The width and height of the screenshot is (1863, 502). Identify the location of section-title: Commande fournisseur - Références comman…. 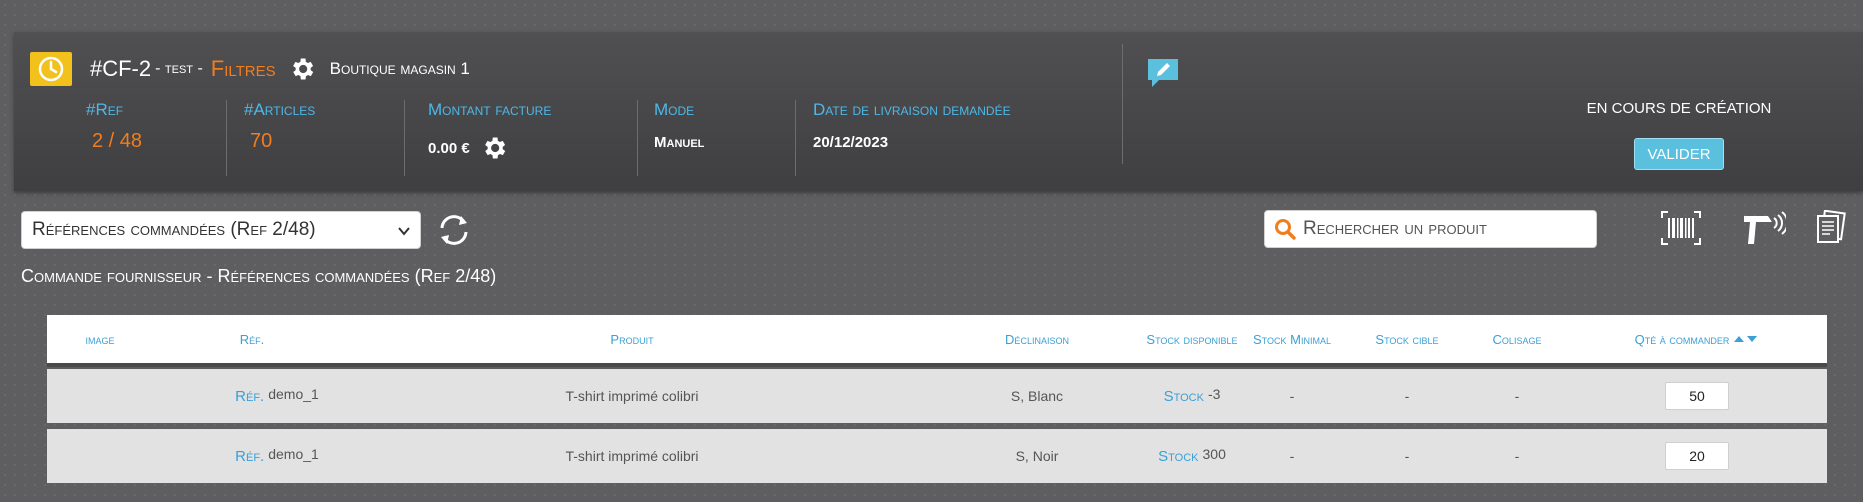
(259, 276).